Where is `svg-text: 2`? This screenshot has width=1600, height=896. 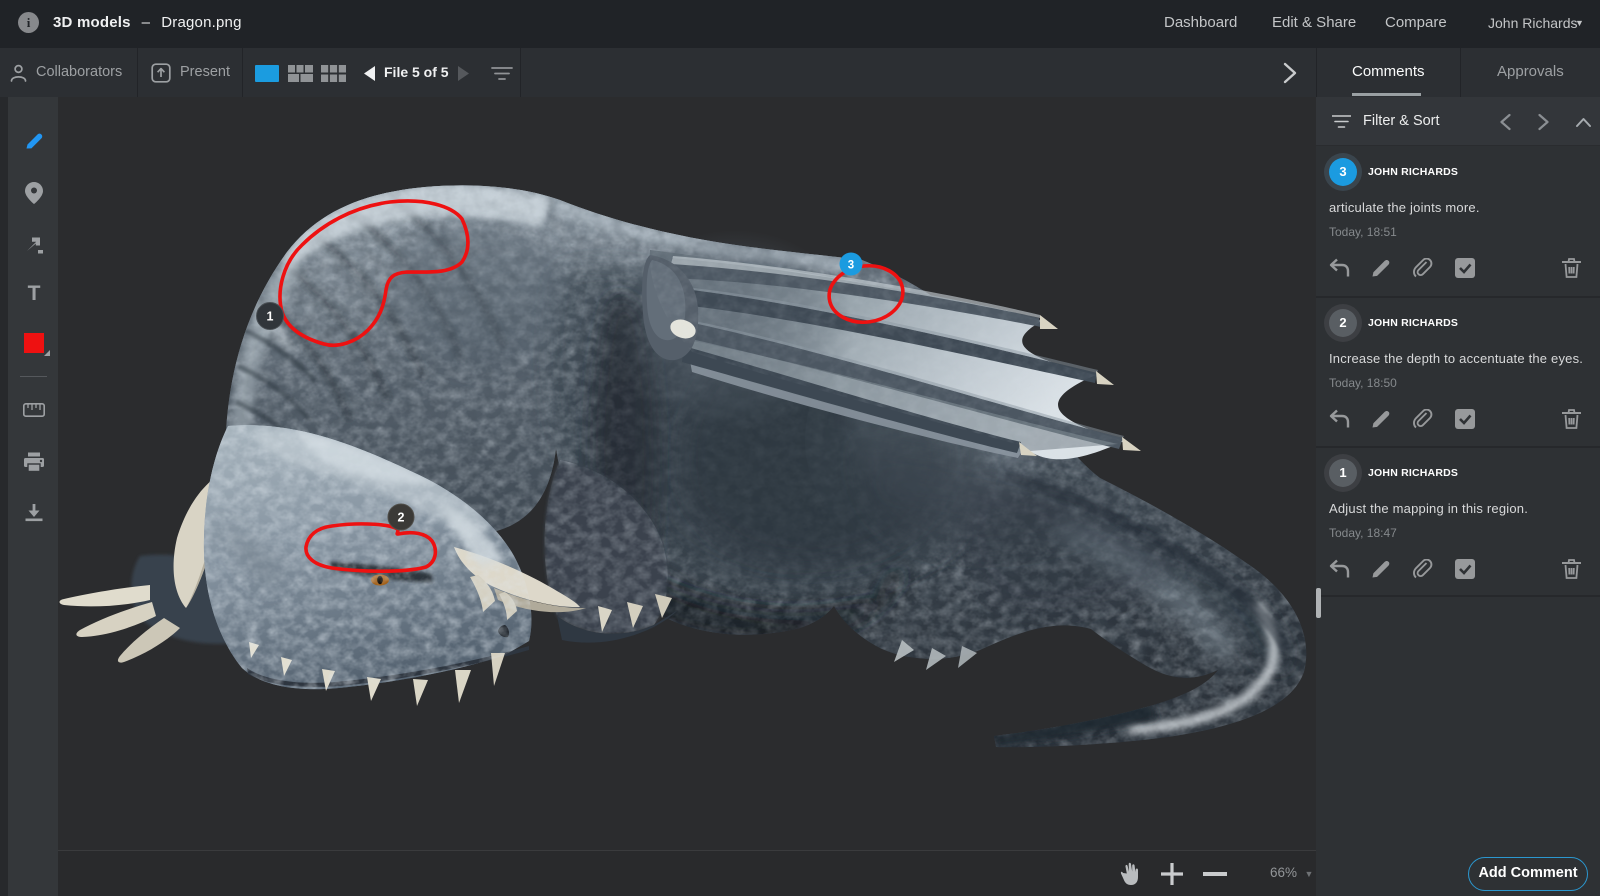
svg-text: 2 is located at coordinates (401, 518).